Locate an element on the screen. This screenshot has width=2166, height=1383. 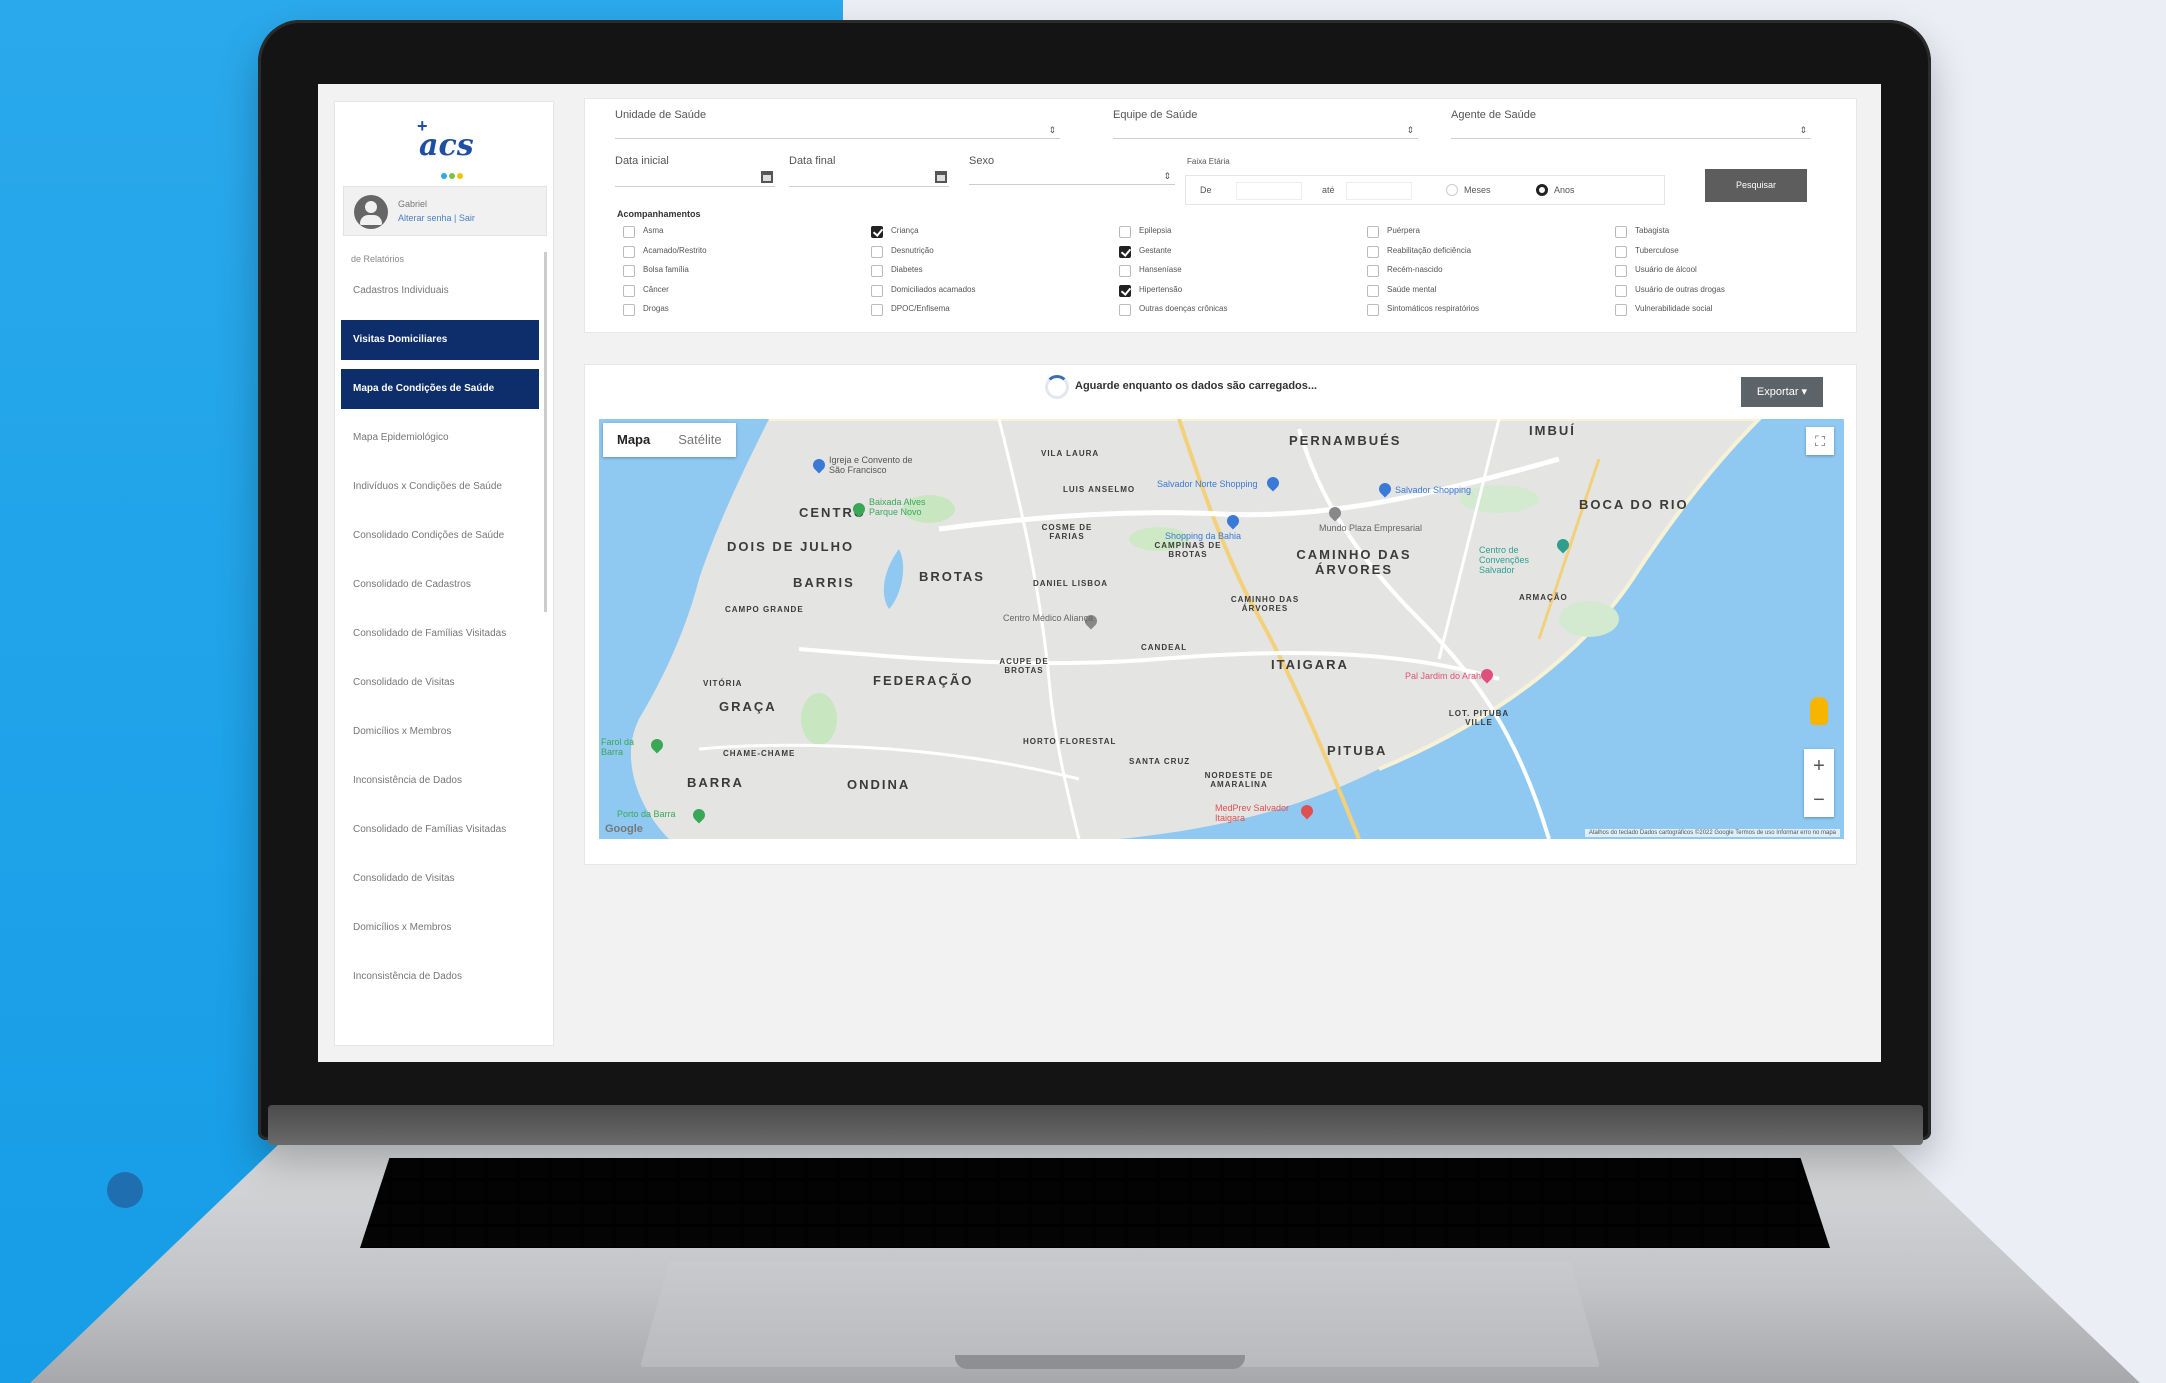
anos-radio is located at coordinates (1542, 190).